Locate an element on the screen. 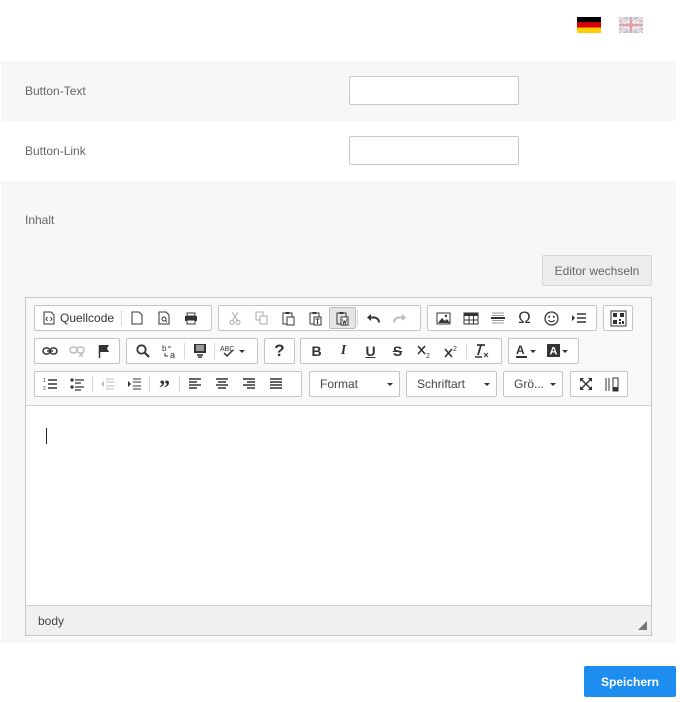 Image resolution: width=680 pixels, height=702 pixels. qrcode-icon is located at coordinates (618, 318).